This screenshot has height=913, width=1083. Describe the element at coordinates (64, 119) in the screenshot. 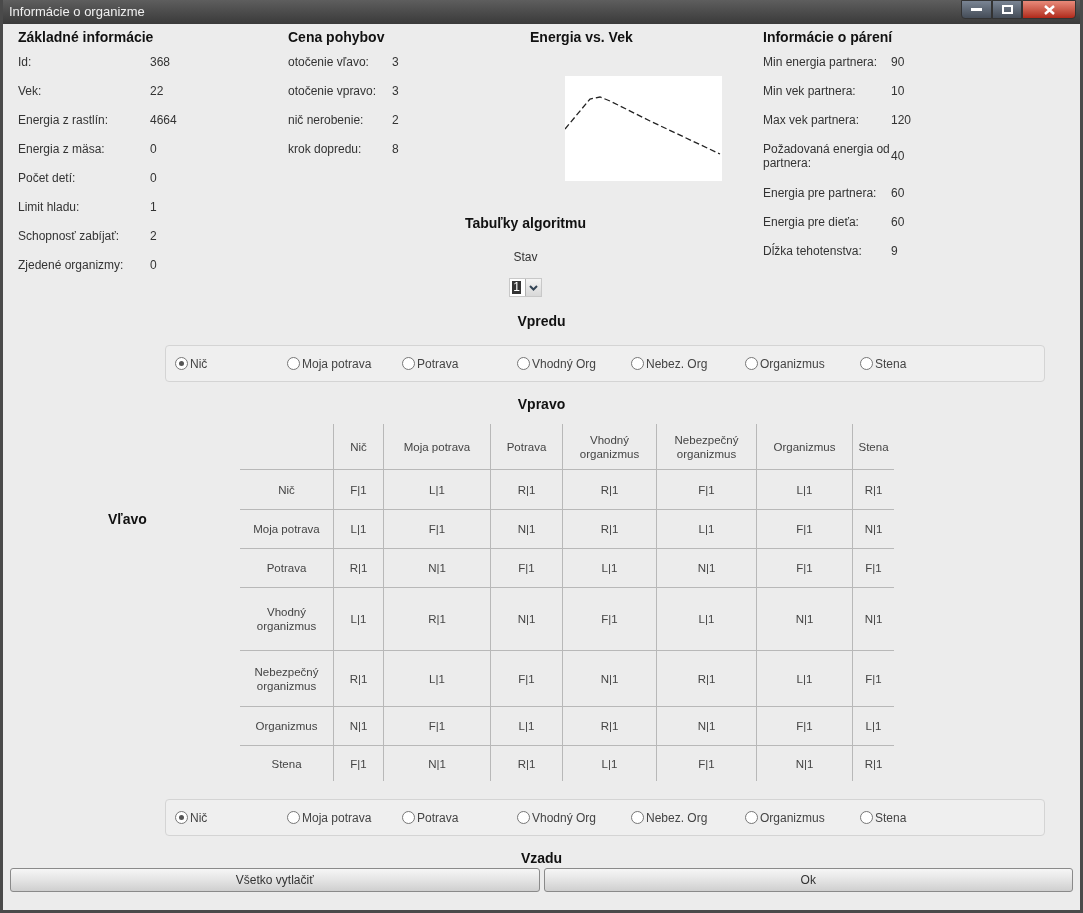

I see `field-label: Energia z rastlín:` at that location.